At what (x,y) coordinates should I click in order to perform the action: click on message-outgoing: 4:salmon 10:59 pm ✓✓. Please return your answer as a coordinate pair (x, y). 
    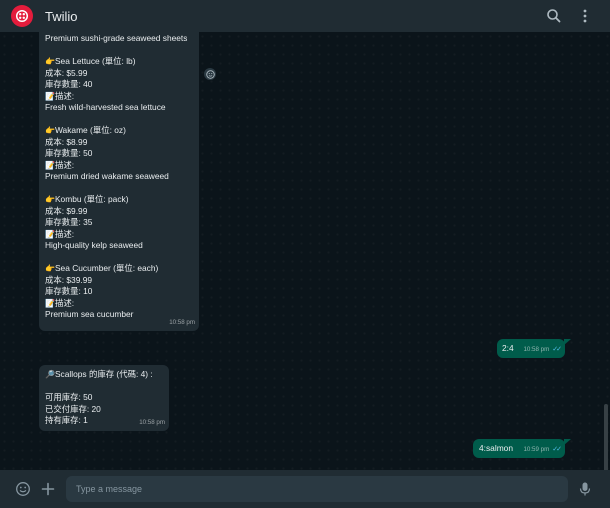
    Looking at the image, I should click on (519, 448).